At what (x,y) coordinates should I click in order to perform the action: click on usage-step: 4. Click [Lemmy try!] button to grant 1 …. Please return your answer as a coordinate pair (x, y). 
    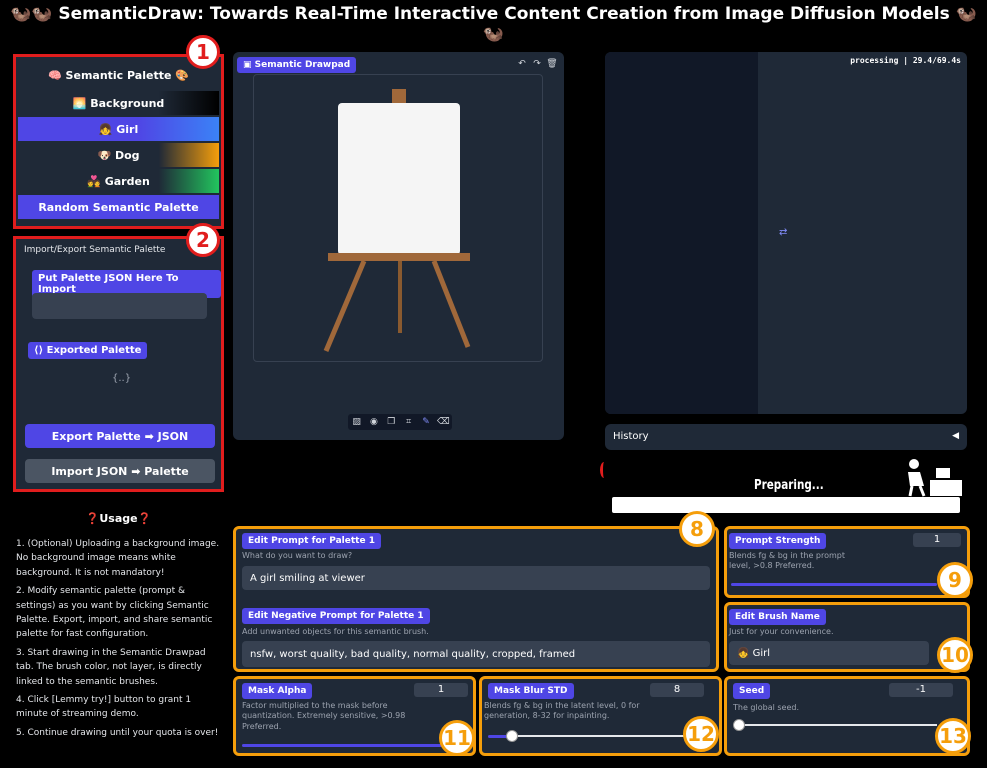
    Looking at the image, I should click on (104, 707).